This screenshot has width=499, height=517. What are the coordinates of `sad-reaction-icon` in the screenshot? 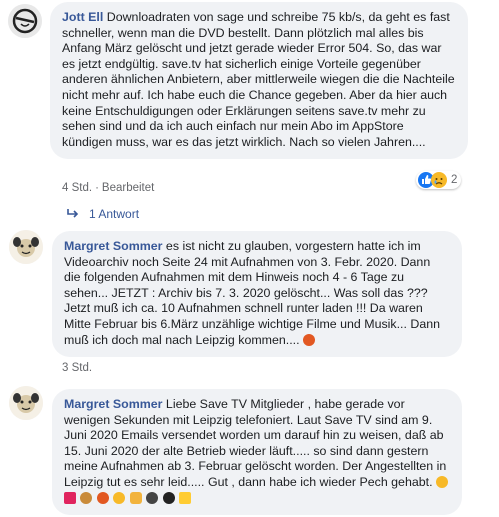 It's located at (439, 180).